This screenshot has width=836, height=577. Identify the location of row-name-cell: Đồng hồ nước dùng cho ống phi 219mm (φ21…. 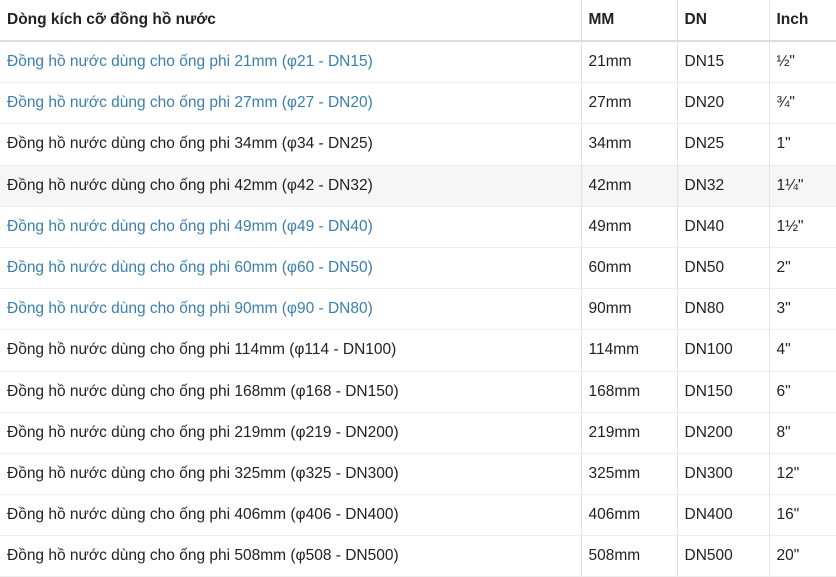
(291, 433).